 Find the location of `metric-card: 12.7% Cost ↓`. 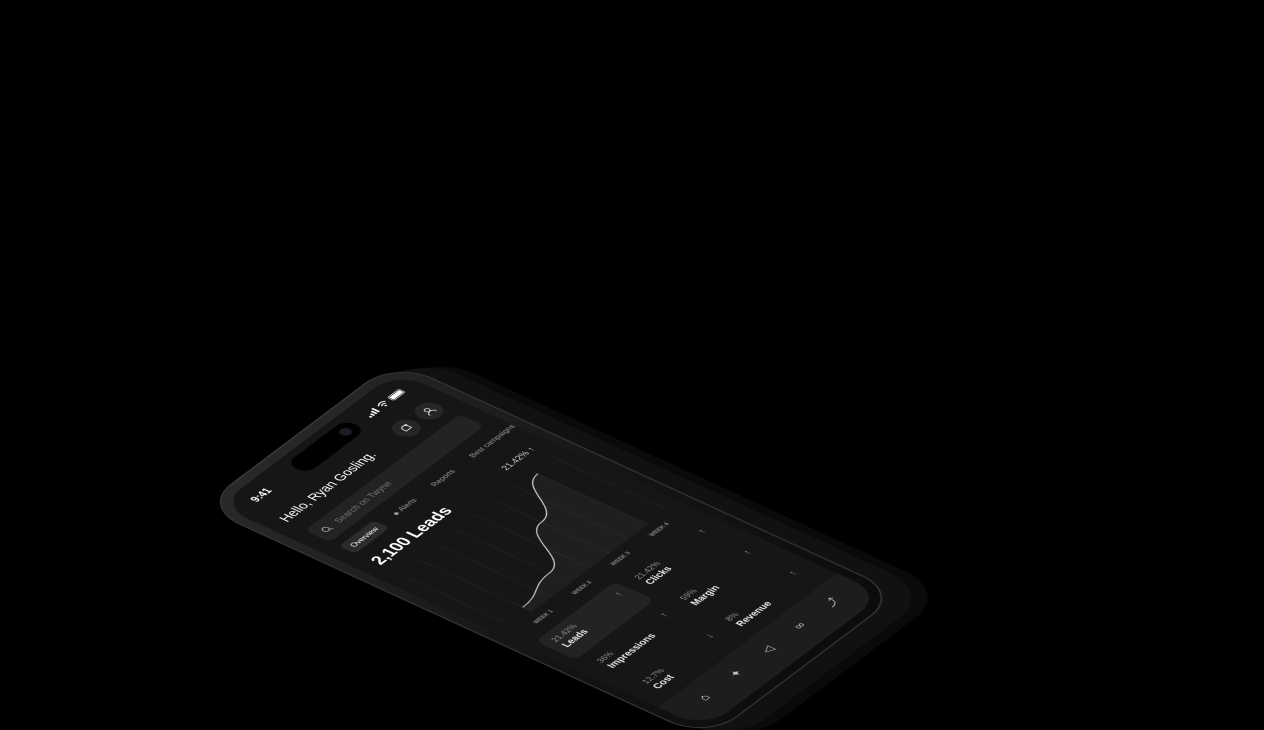

metric-card: 12.7% Cost ↓ is located at coordinates (686, 662).